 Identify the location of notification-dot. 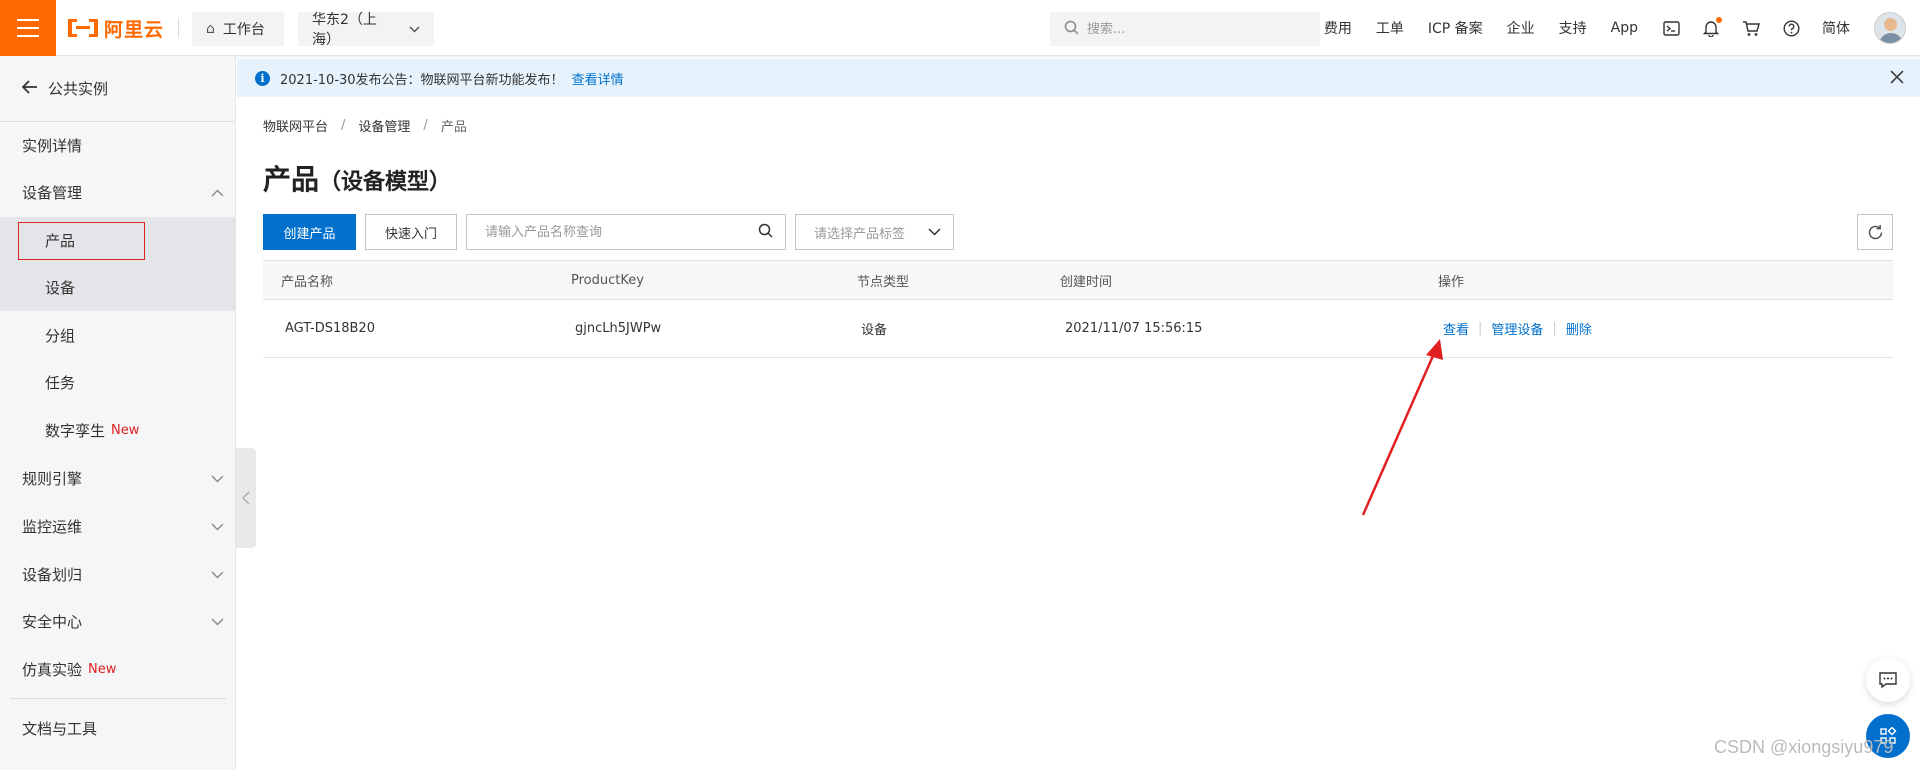
(1719, 20).